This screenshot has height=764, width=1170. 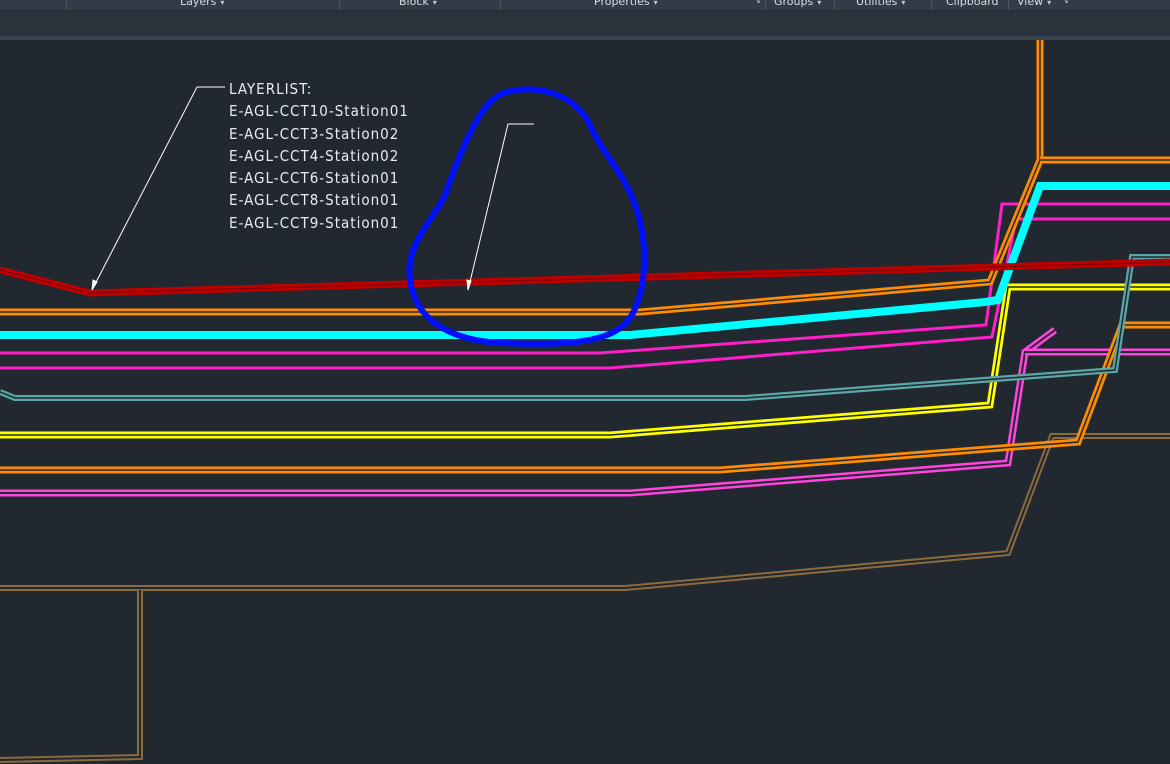 What do you see at coordinates (758, 2) in the screenshot?
I see `properties-dialog-launcher-icon: ↘` at bounding box center [758, 2].